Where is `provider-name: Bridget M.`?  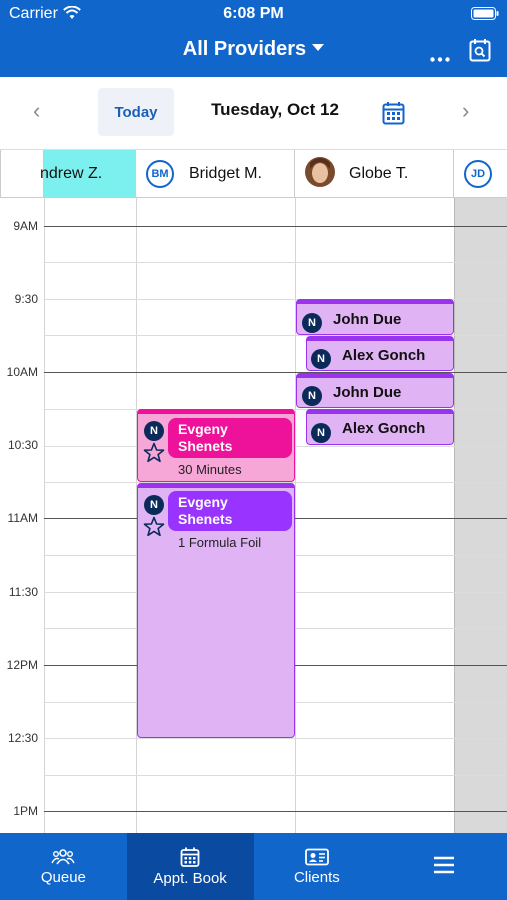
provider-name: Bridget M. is located at coordinates (225, 173).